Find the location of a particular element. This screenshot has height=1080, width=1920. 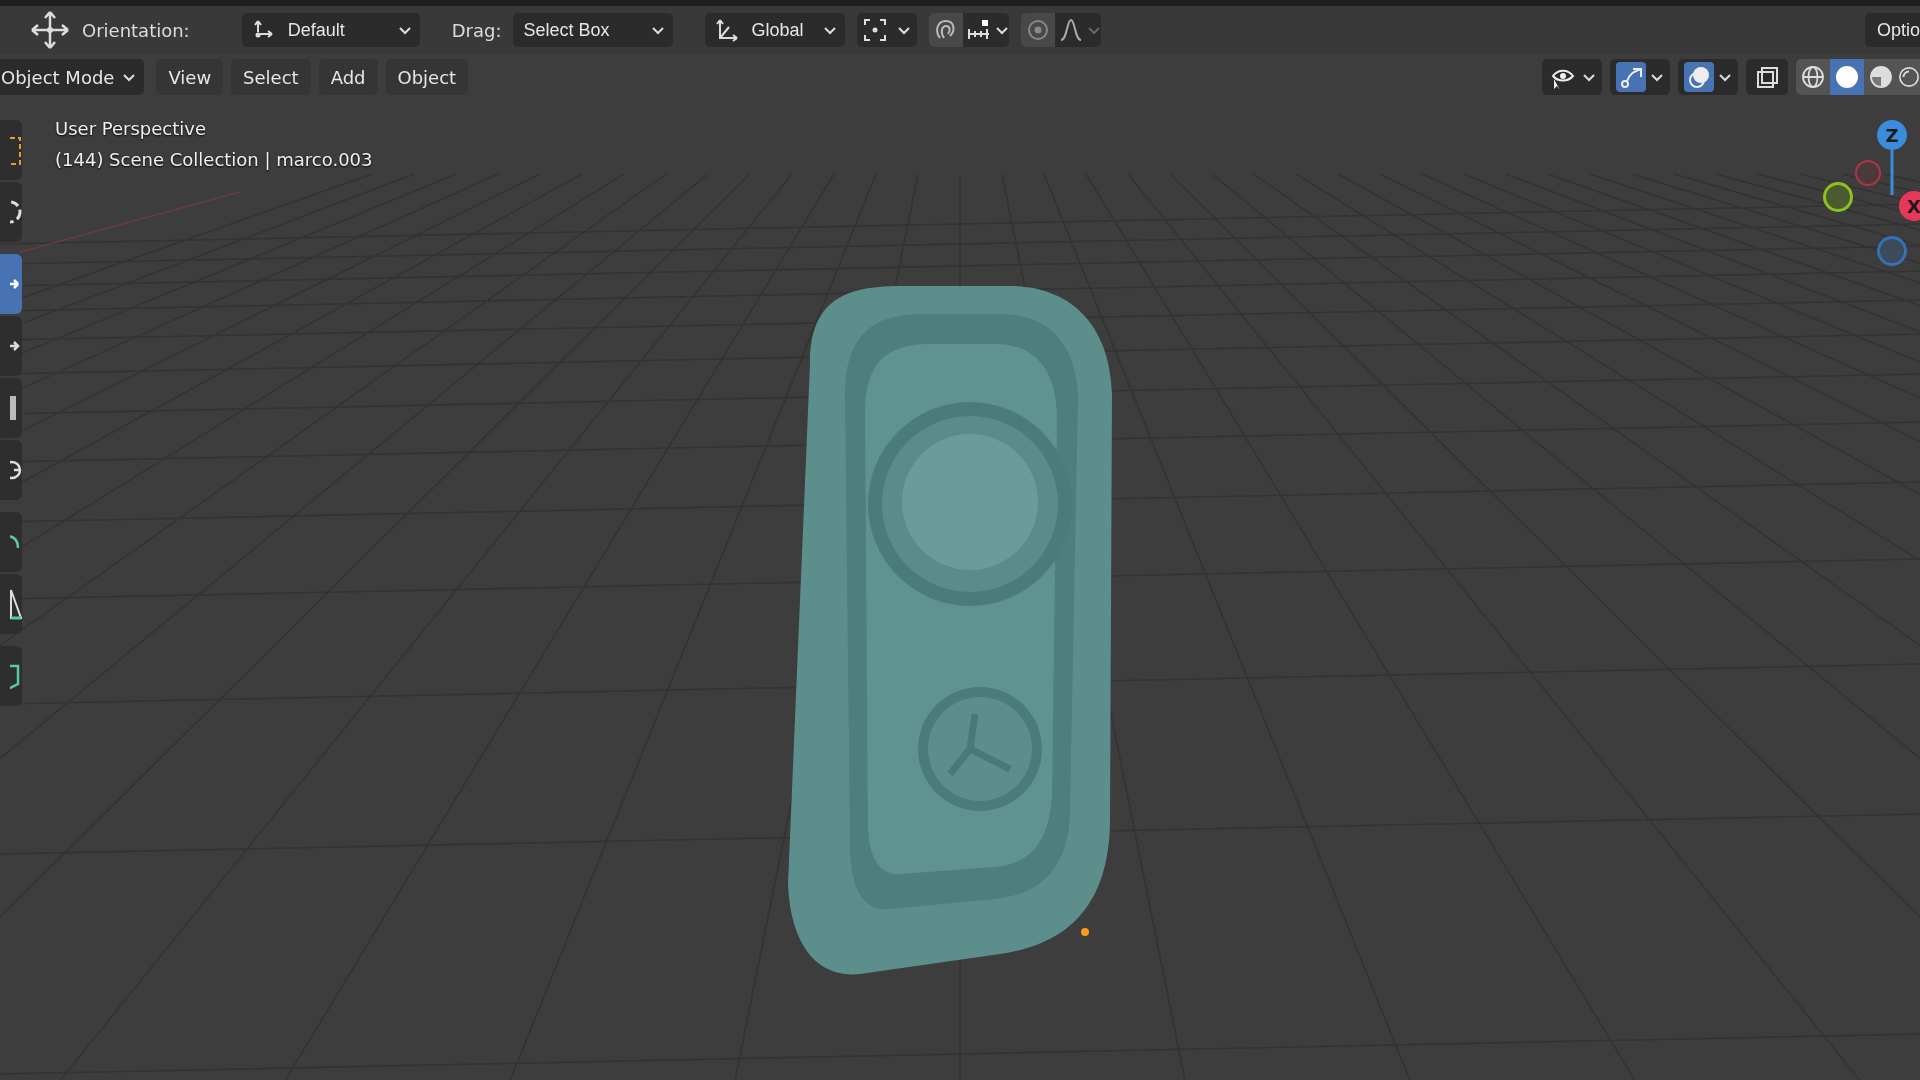

axis-x-handle: X is located at coordinates (1909, 206).